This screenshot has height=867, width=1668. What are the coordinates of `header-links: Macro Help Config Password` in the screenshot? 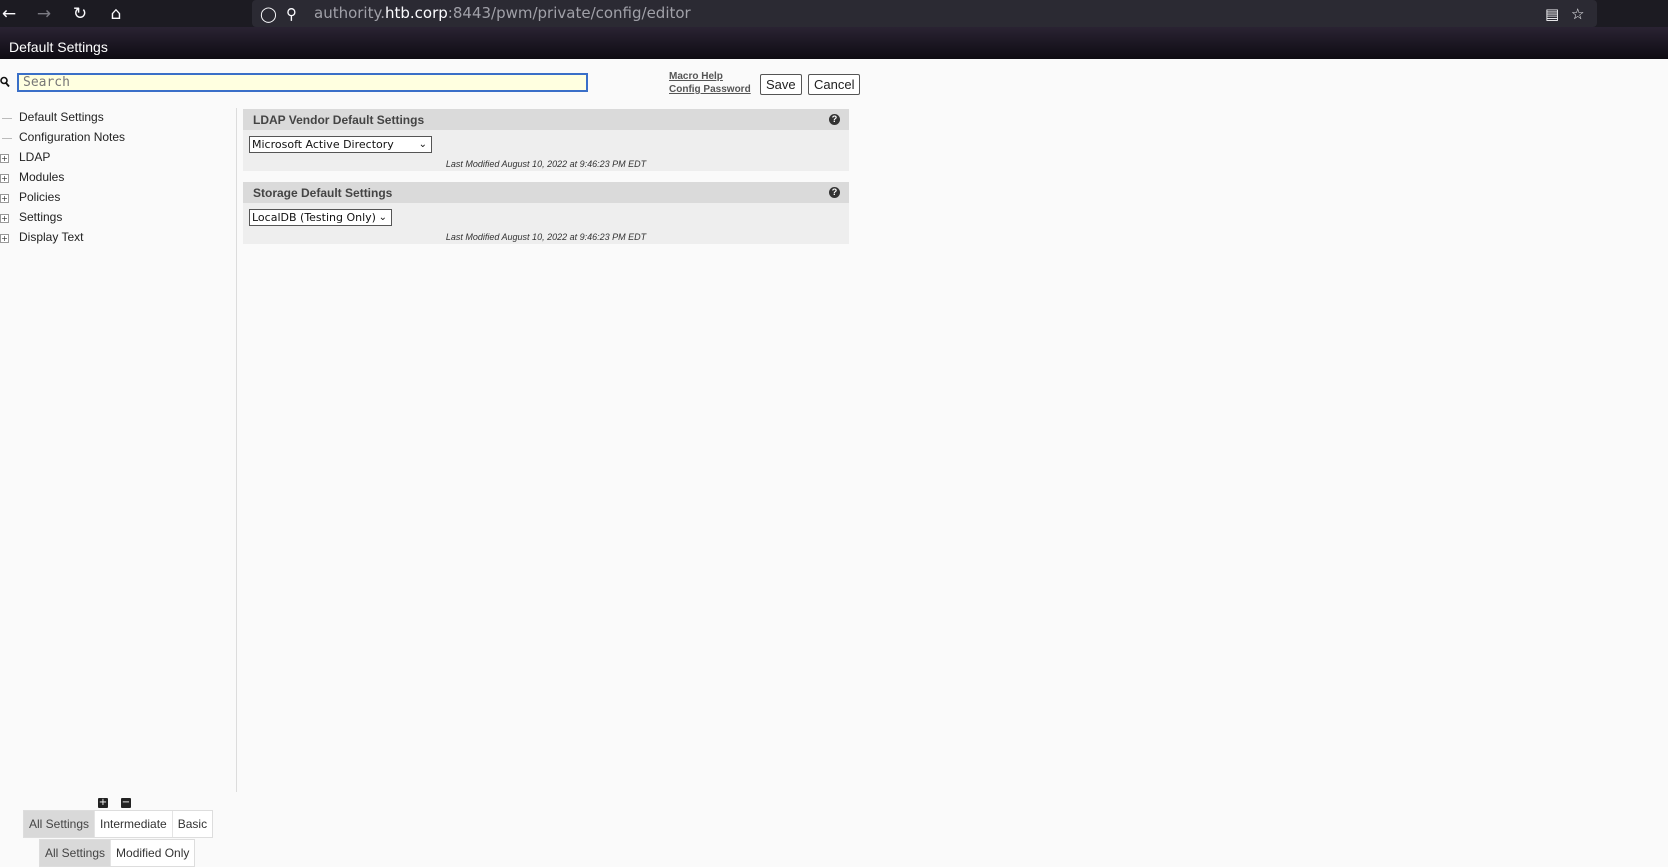 It's located at (710, 83).